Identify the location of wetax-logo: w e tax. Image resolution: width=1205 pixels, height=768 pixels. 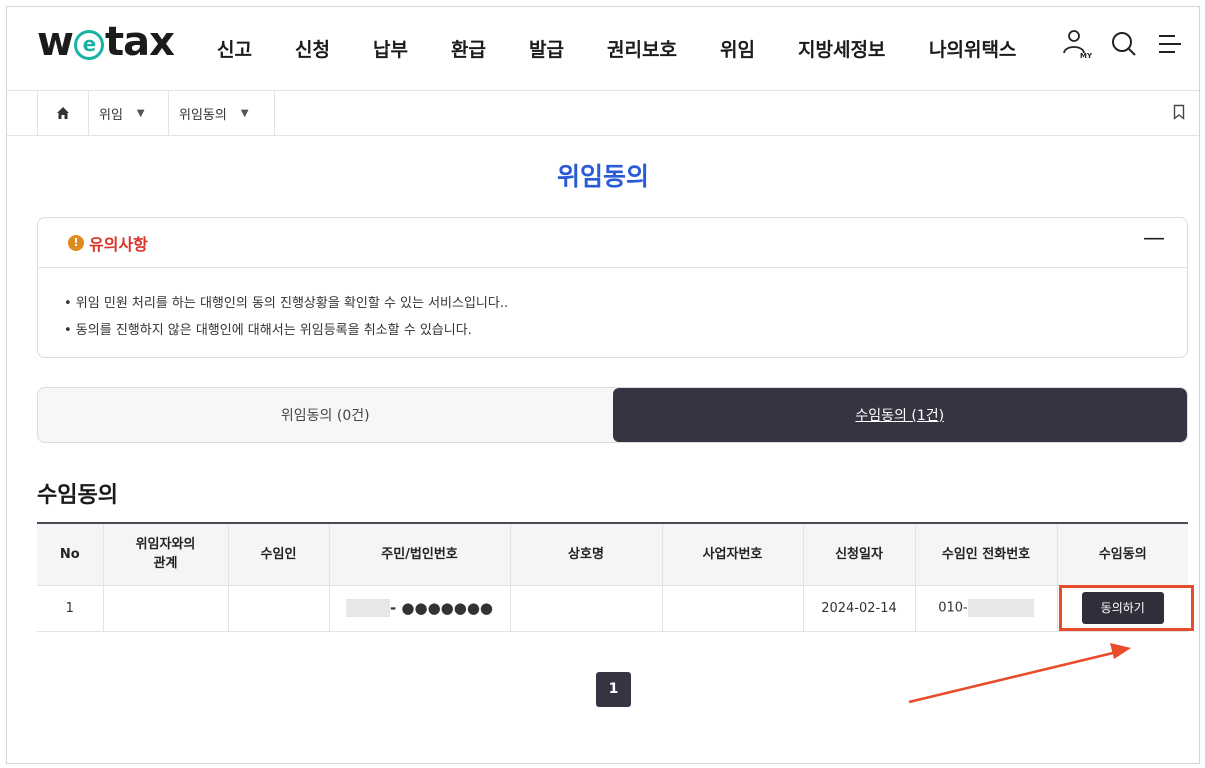
(106, 42).